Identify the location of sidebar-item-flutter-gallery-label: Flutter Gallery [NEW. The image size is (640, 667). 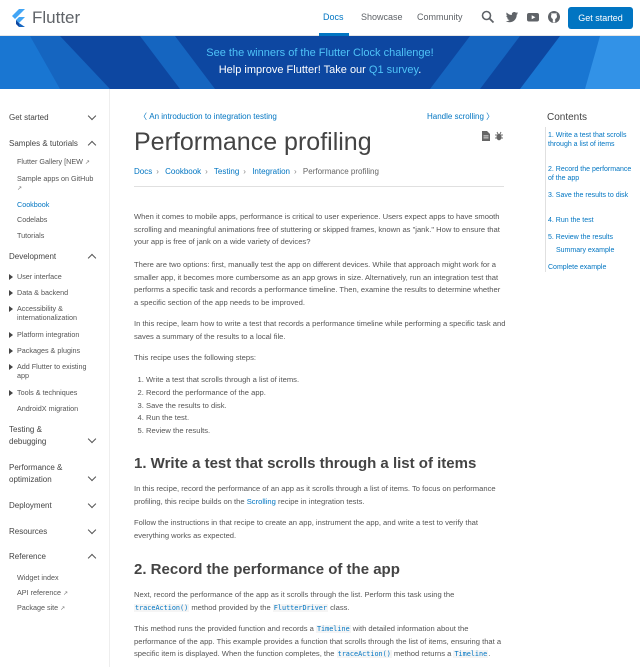
(50, 161).